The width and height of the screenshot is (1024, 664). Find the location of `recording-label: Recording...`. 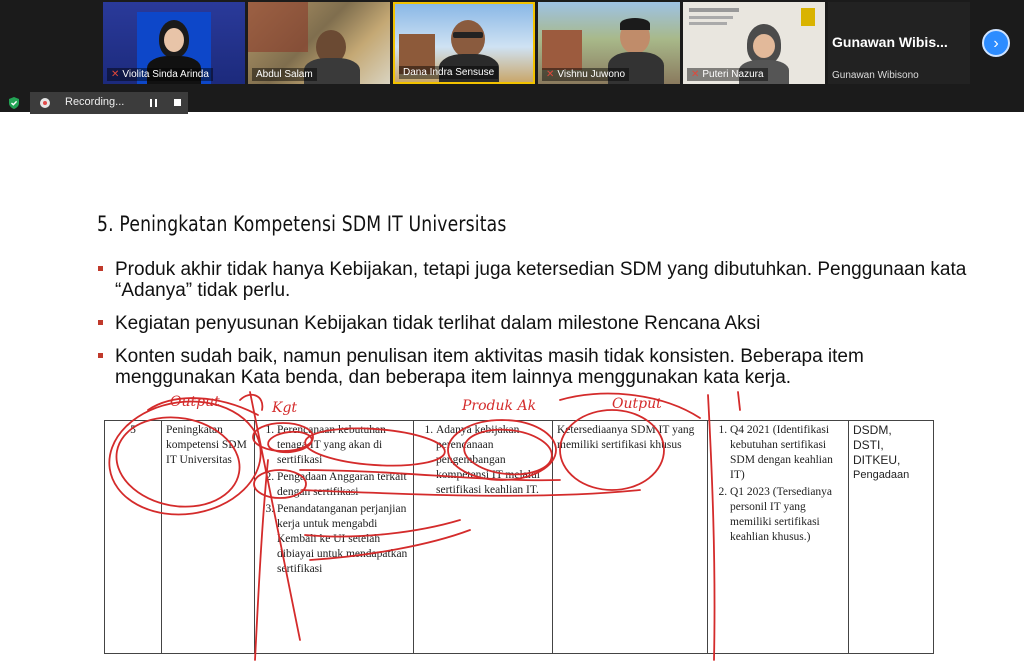

recording-label: Recording... is located at coordinates (95, 102).